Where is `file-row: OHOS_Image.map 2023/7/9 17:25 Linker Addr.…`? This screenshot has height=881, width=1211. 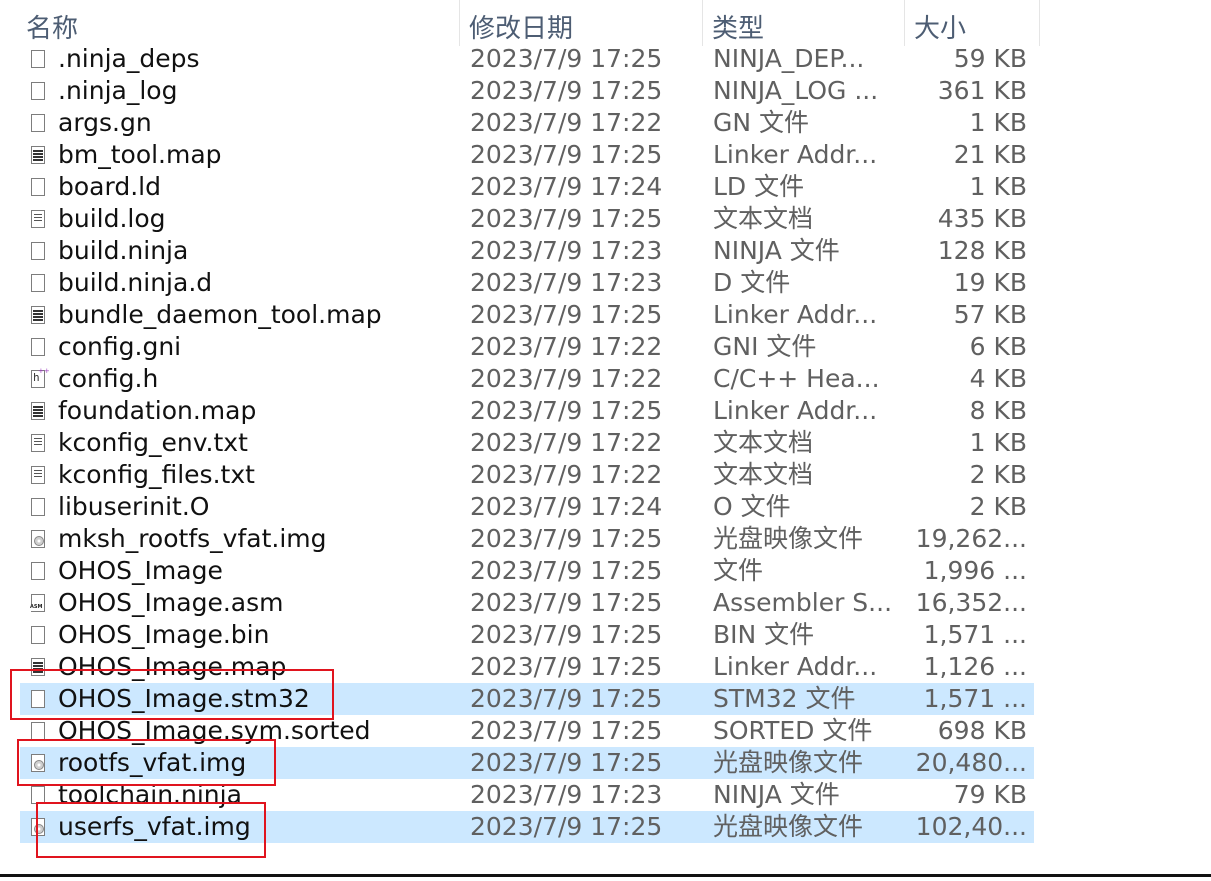 file-row: OHOS_Image.map 2023/7/9 17:25 Linker Addr.… is located at coordinates (527, 667).